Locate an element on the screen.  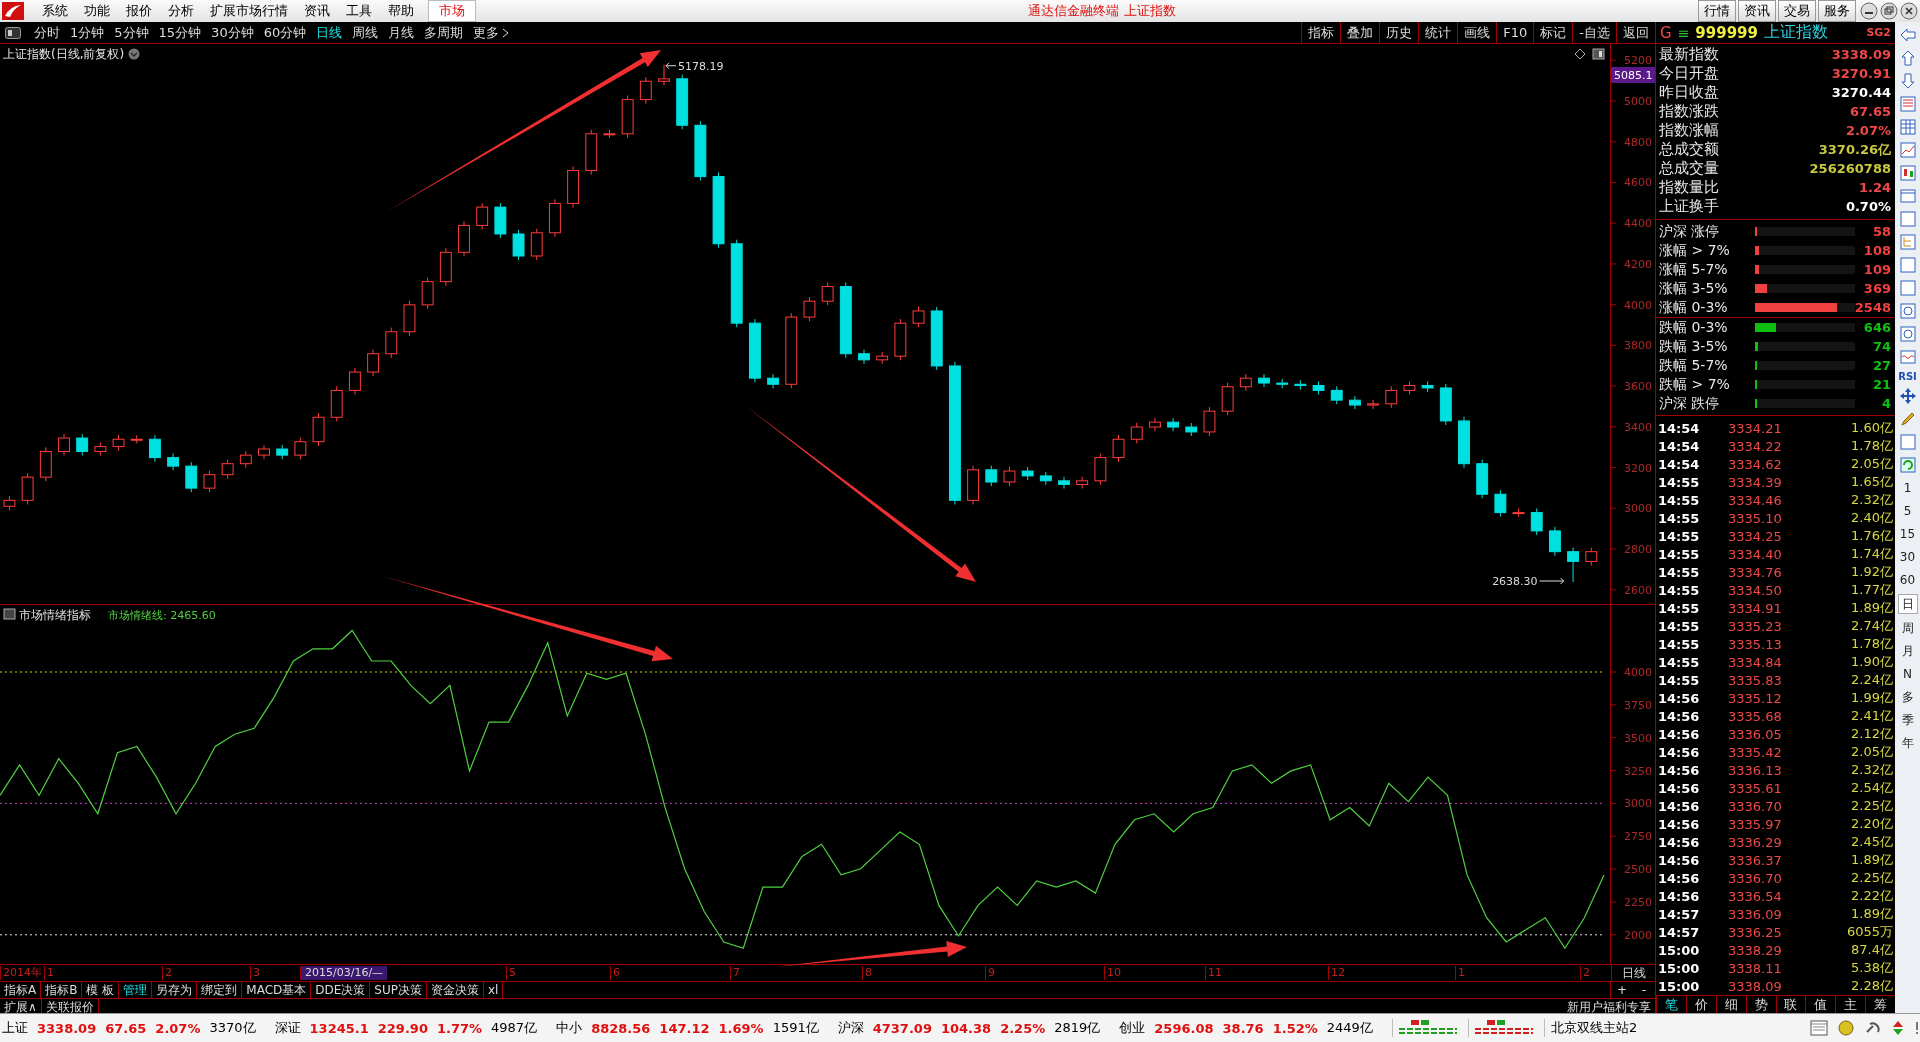
tick-volume: 1.76亿 is located at coordinates (1871, 536).